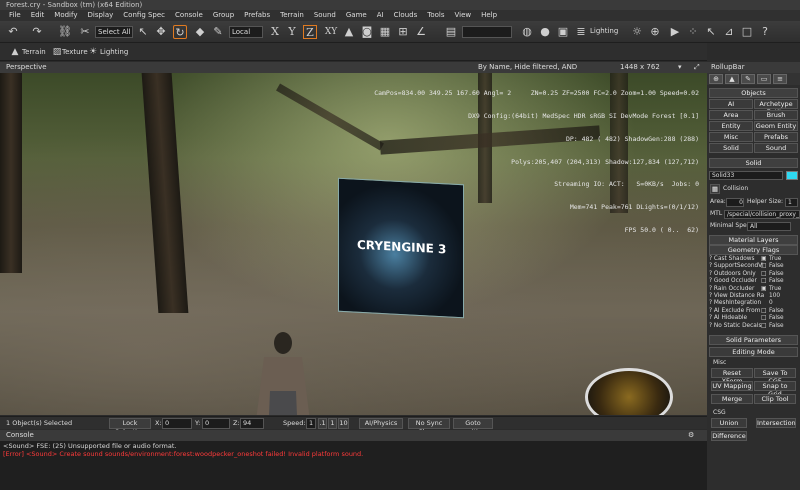 This screenshot has height=490, width=800. What do you see at coordinates (774, 296) in the screenshot?
I see `flag-value: 100` at bounding box center [774, 296].